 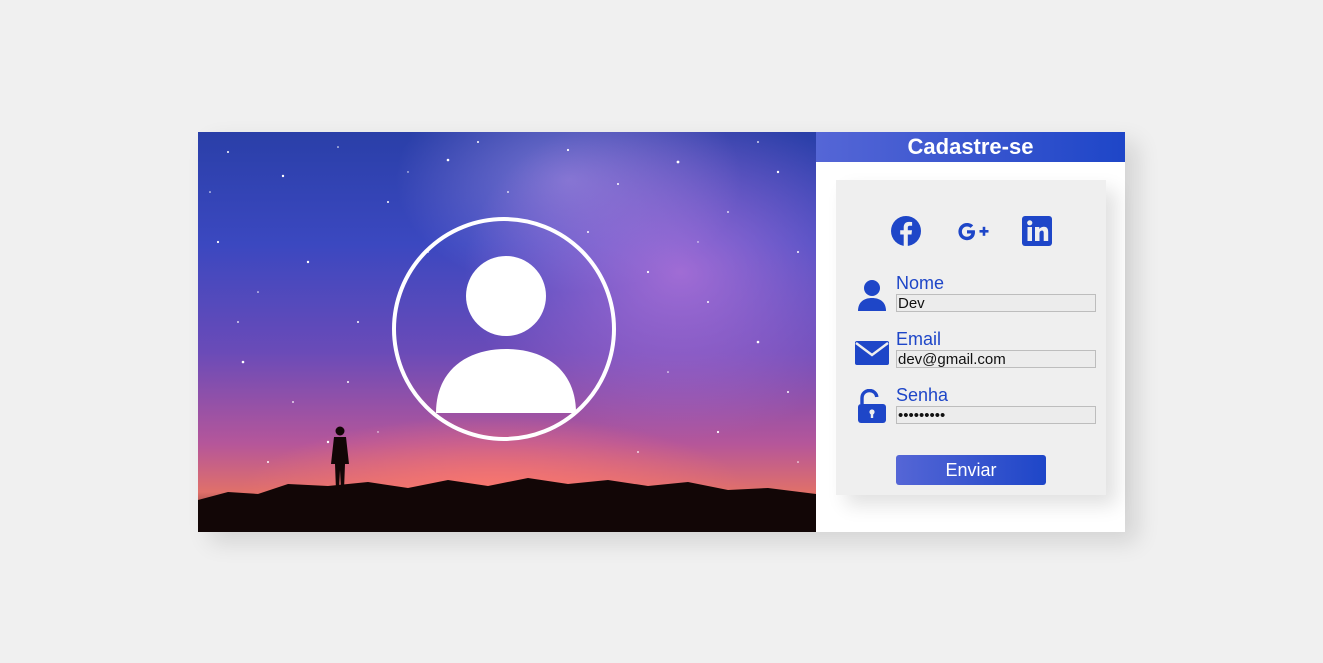 I want to click on avatar, so click(x=504, y=329).